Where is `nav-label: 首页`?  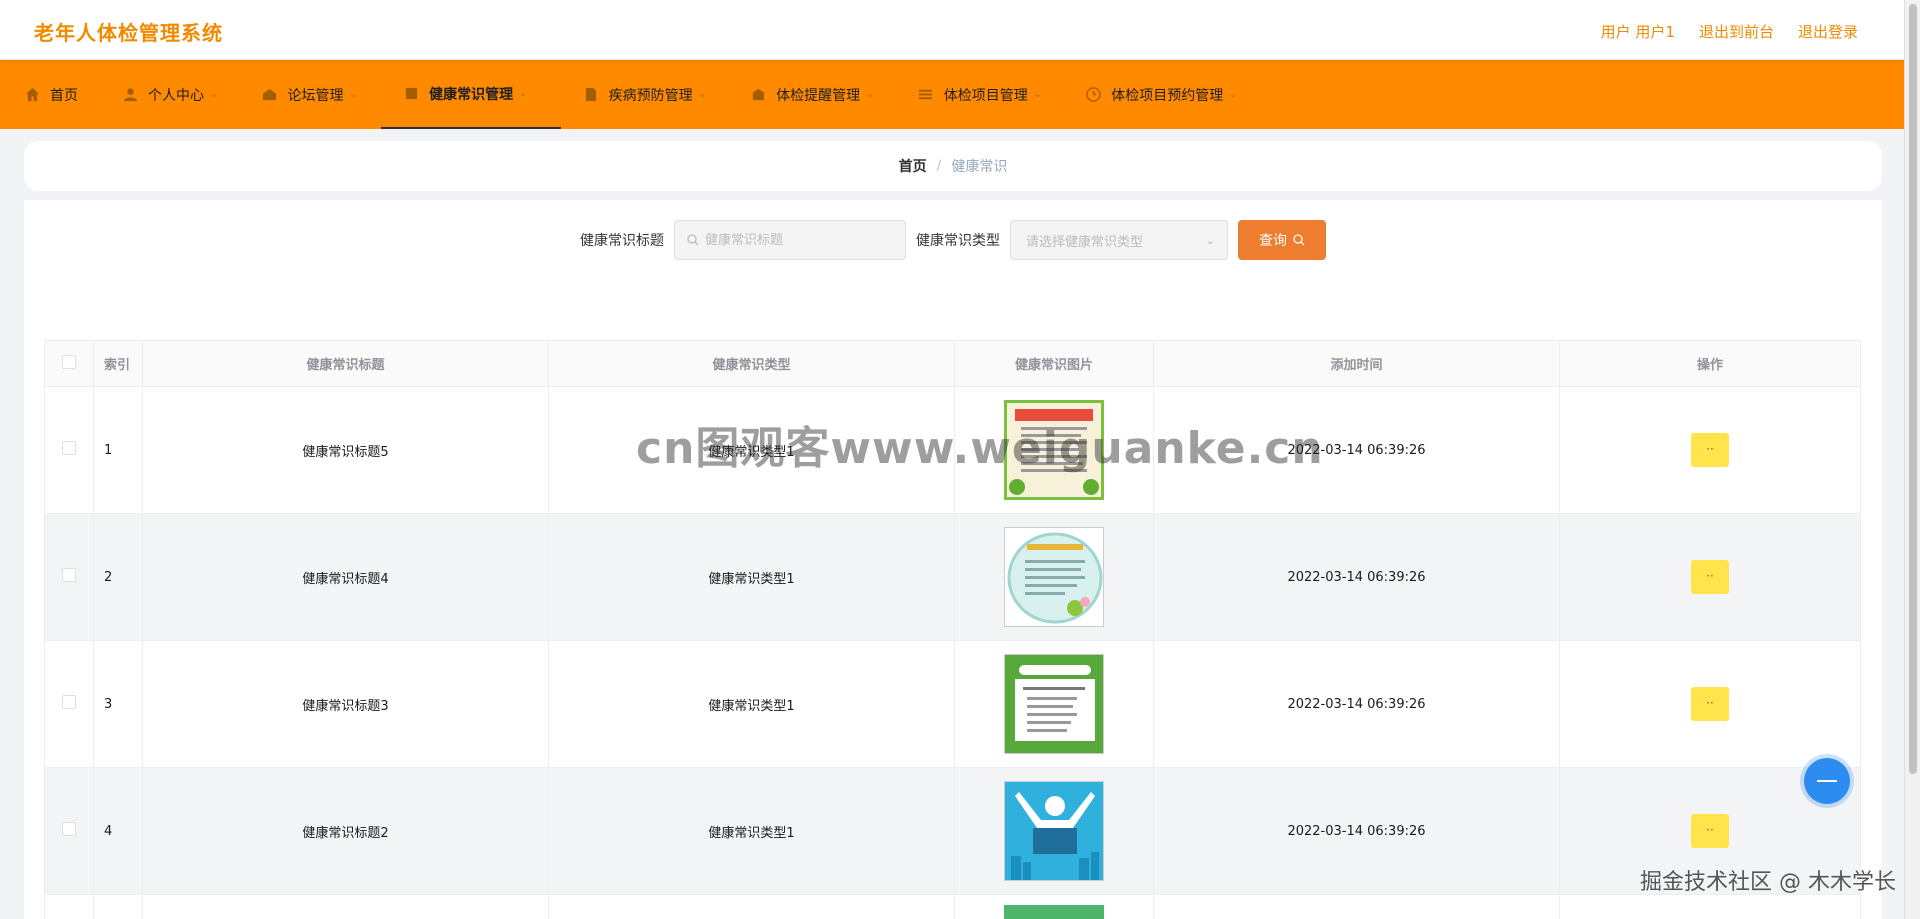
nav-label: 首页 is located at coordinates (64, 95).